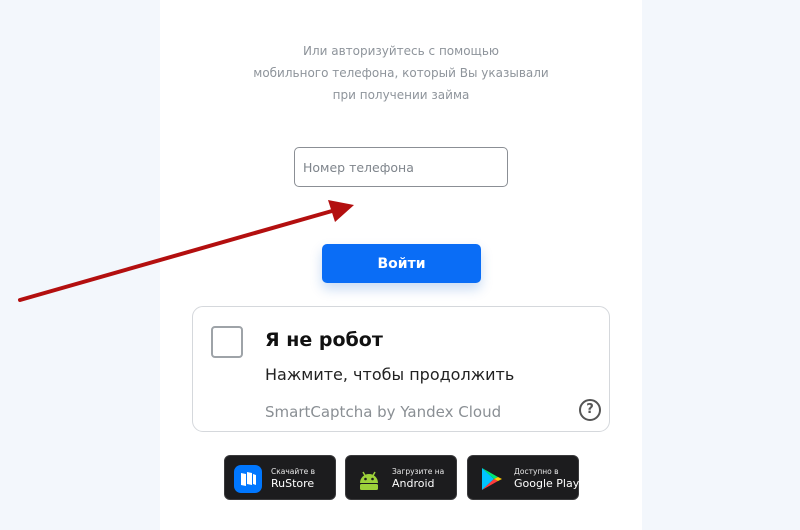 This screenshot has width=800, height=530. I want to click on captcha-subtitle: Нажмите, чтобы продолжить, so click(390, 374).